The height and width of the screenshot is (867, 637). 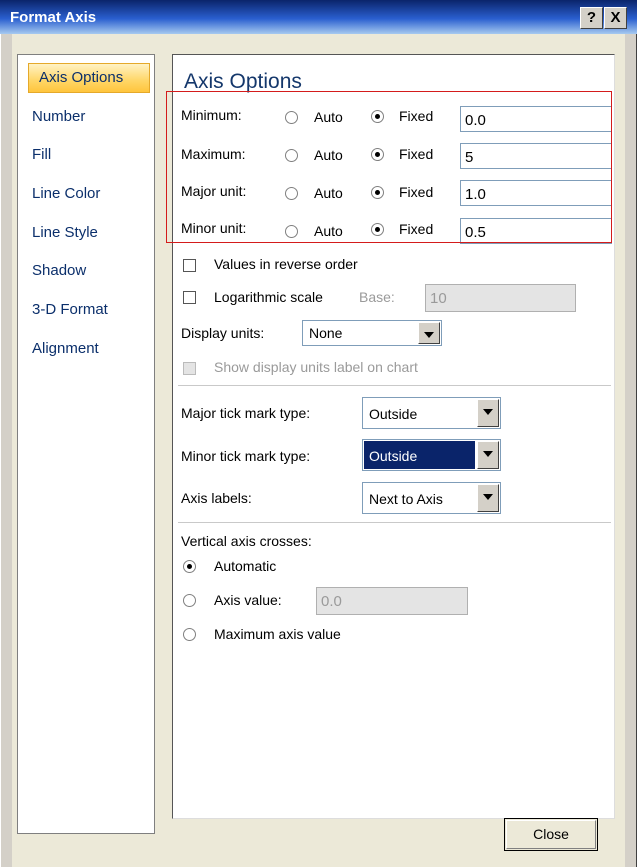 I want to click on help-button: ?, so click(x=591, y=18).